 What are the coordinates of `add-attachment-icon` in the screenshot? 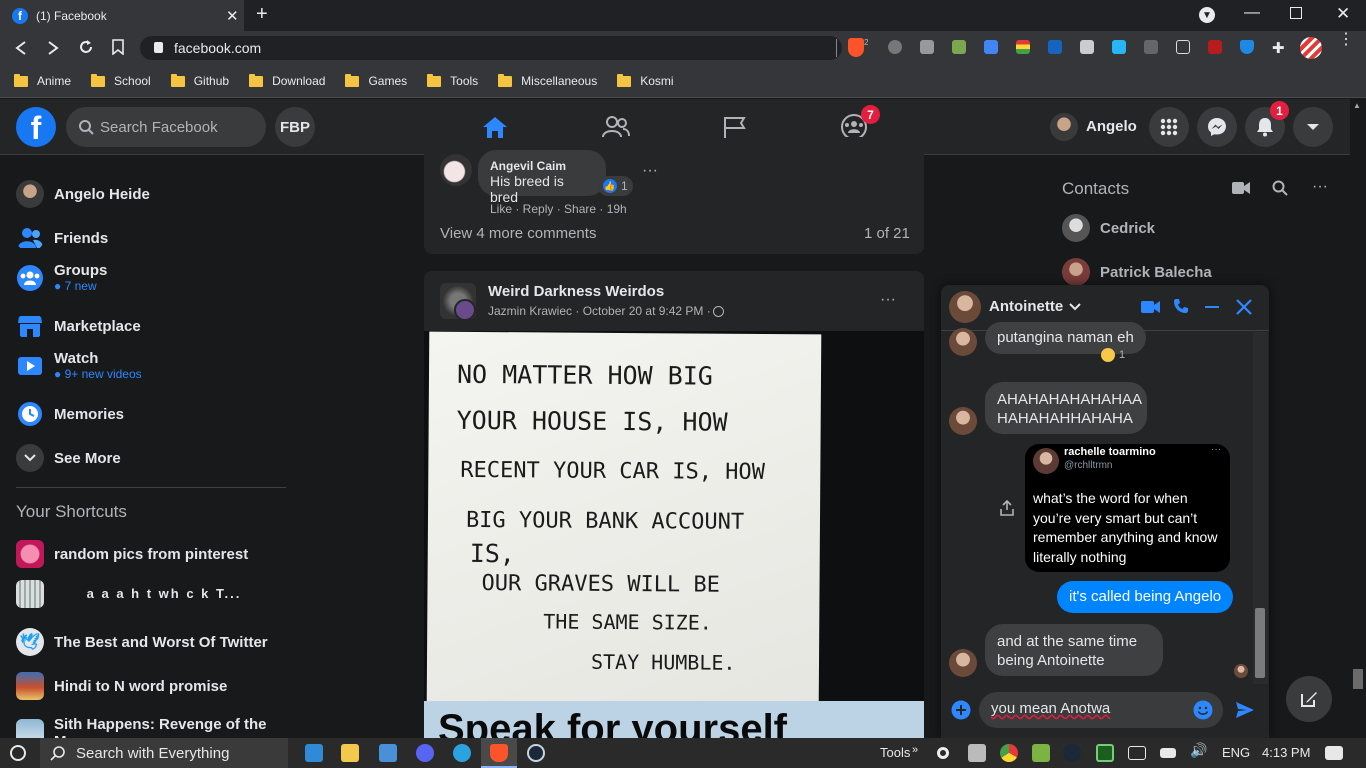 It's located at (961, 710).